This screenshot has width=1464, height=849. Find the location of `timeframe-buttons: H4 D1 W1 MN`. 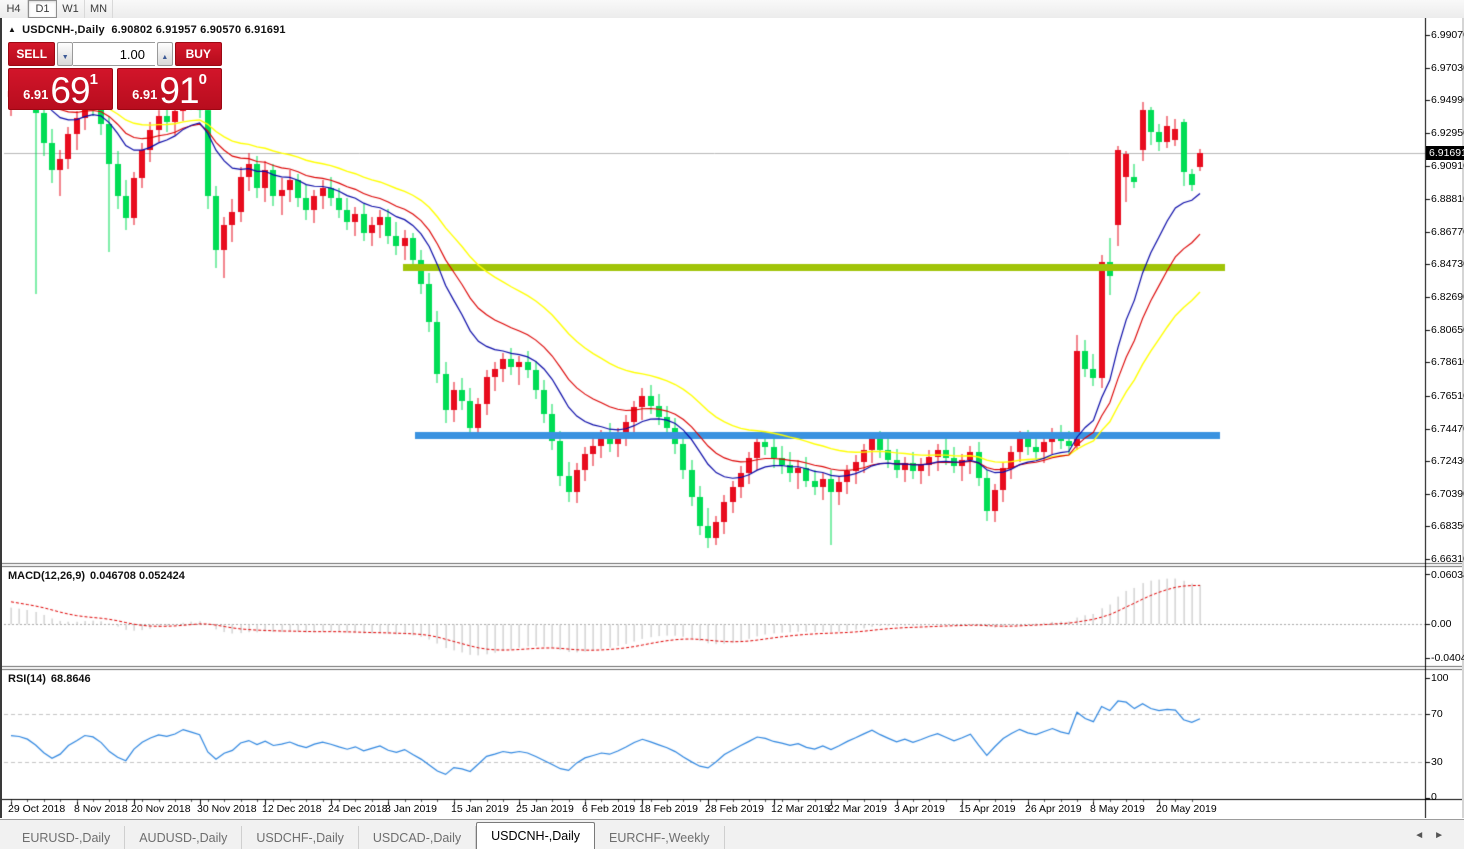

timeframe-buttons: H4 D1 W1 MN is located at coordinates (56, 9).